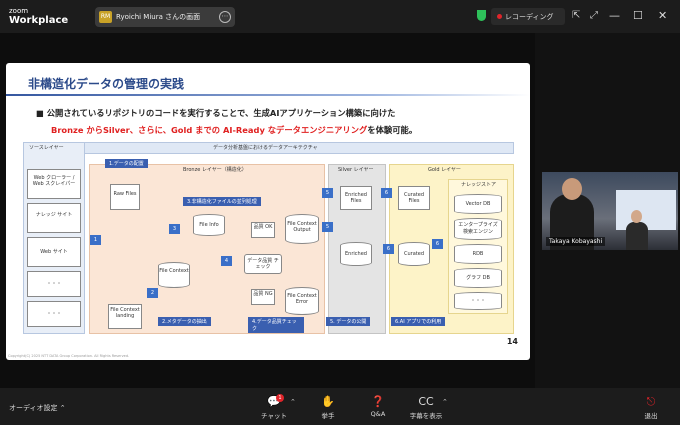 The width and height of the screenshot is (680, 425). What do you see at coordinates (651, 401) in the screenshot?
I see `exit-icon: ⎋` at bounding box center [651, 401].